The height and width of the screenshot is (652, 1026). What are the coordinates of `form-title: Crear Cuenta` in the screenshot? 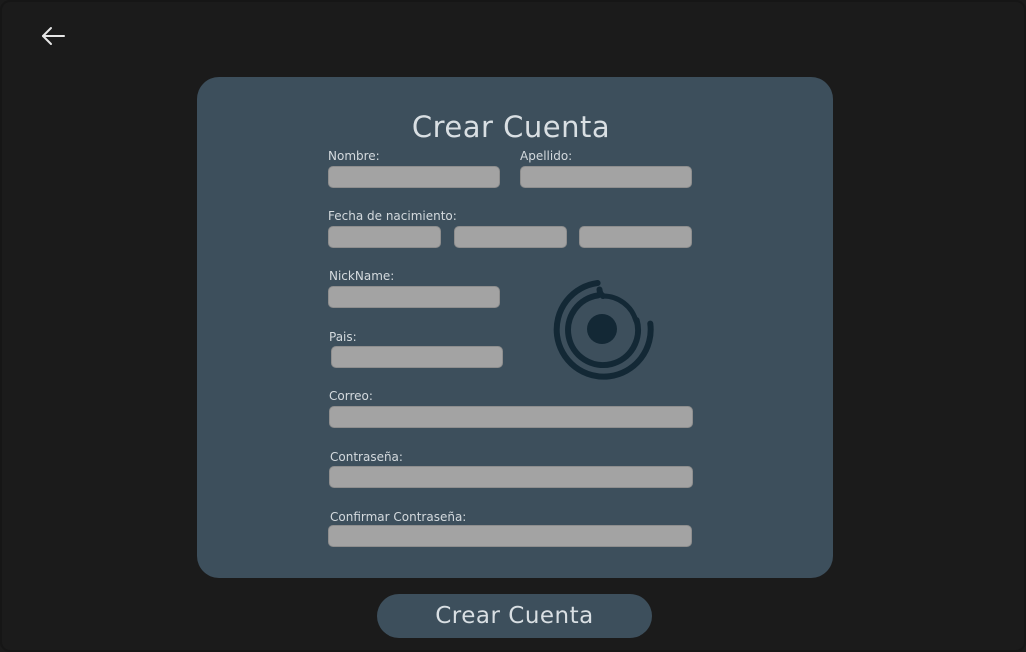 It's located at (511, 127).